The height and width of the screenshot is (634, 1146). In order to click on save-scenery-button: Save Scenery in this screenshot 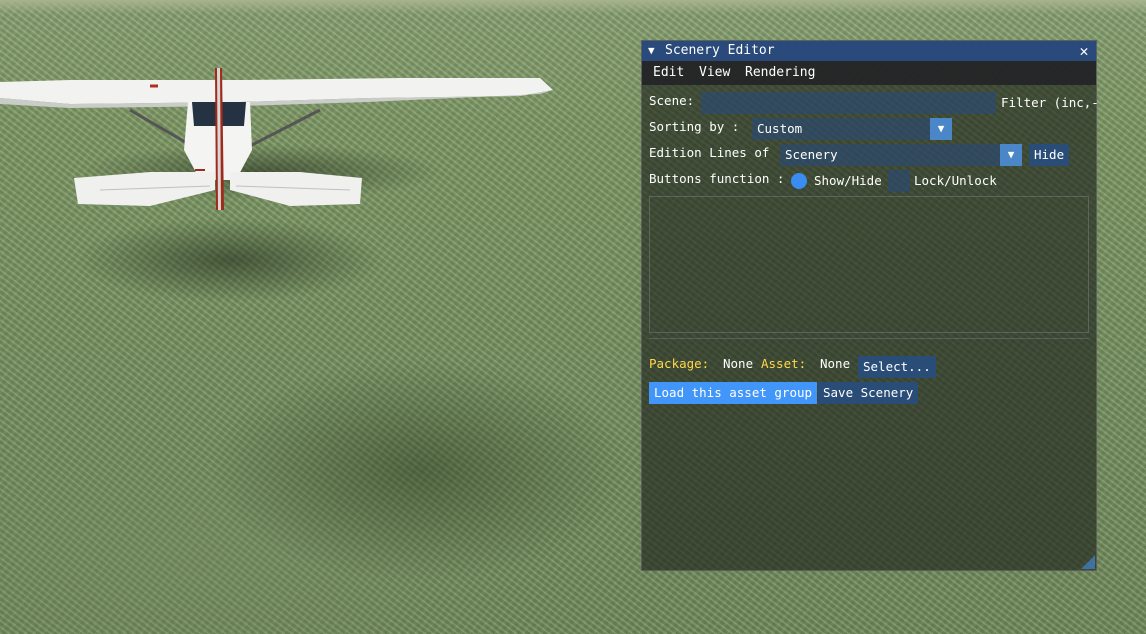, I will do `click(868, 393)`.